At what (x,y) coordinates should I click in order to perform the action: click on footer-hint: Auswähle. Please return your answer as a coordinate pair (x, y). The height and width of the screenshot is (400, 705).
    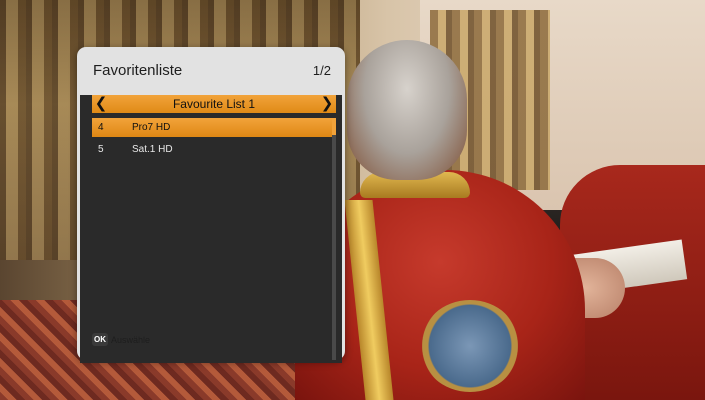
    Looking at the image, I should click on (131, 339).